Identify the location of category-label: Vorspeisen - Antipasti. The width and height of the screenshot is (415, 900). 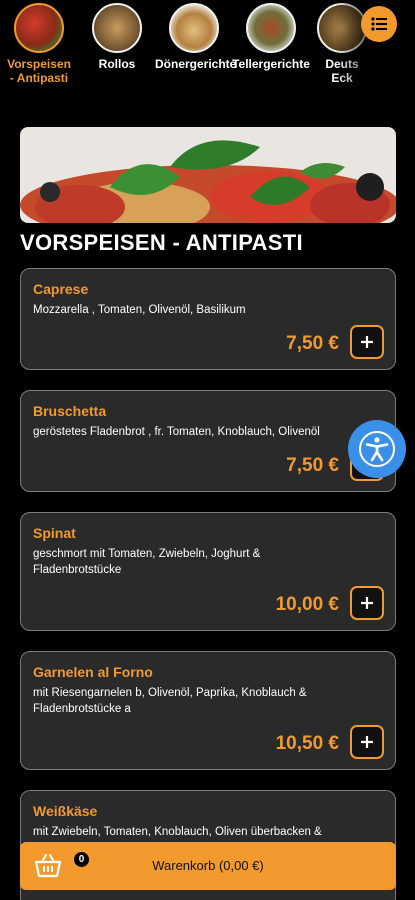
(39, 71).